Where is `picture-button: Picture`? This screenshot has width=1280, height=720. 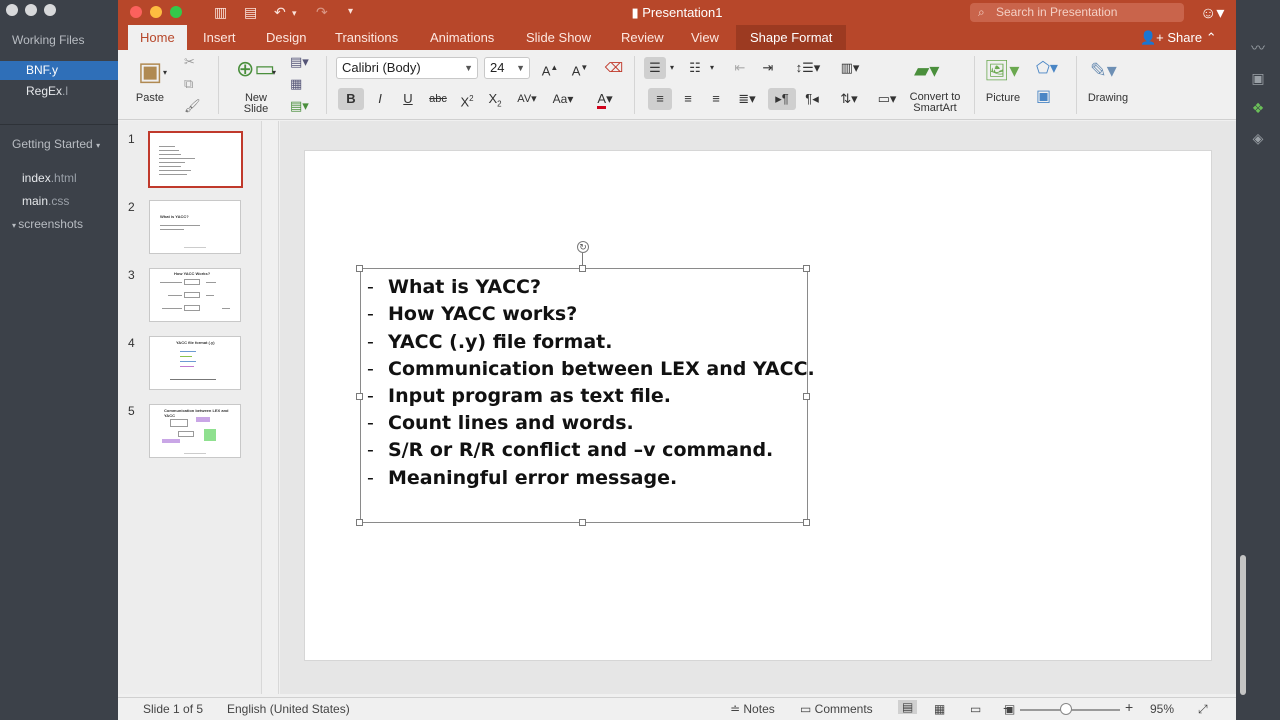
picture-button: Picture is located at coordinates (1003, 98).